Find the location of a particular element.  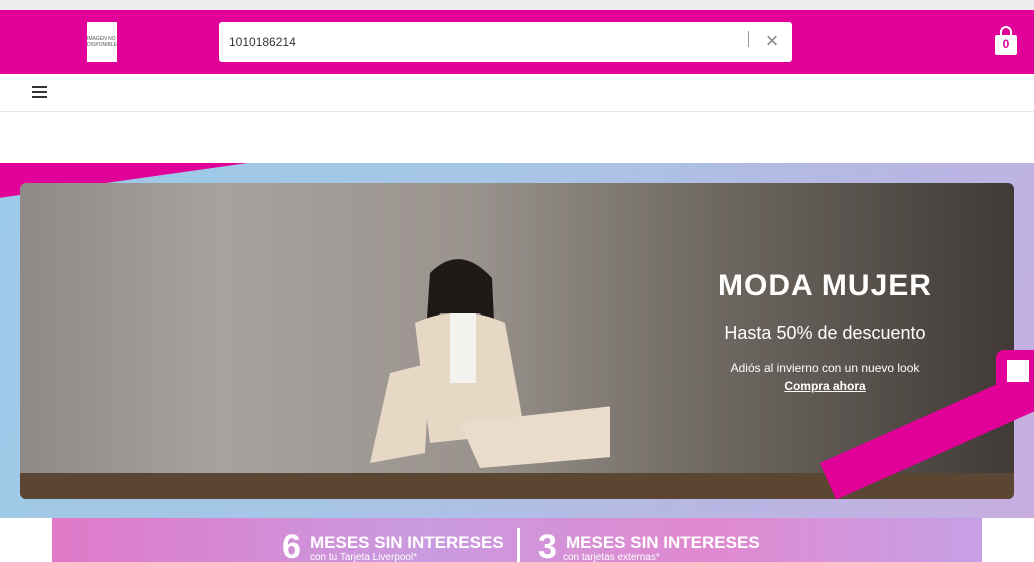

clear-icon: × is located at coordinates (772, 41).